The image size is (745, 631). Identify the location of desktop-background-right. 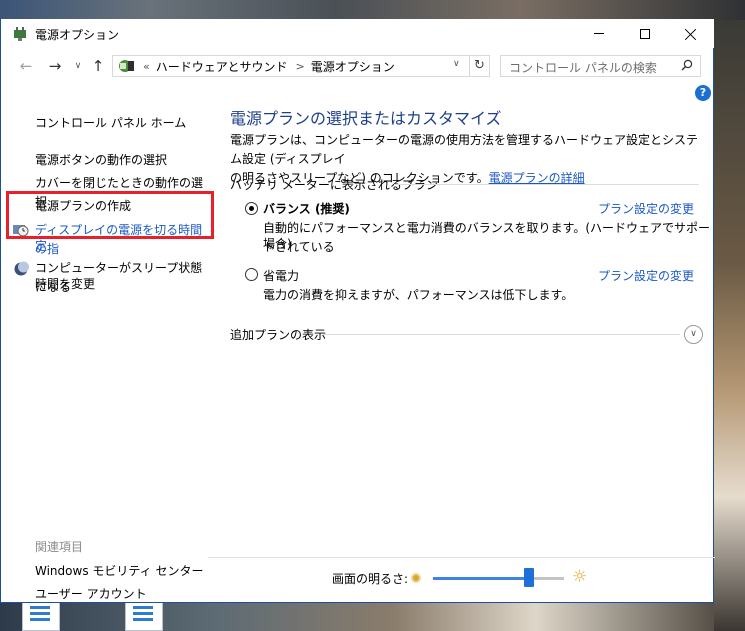
(729, 325).